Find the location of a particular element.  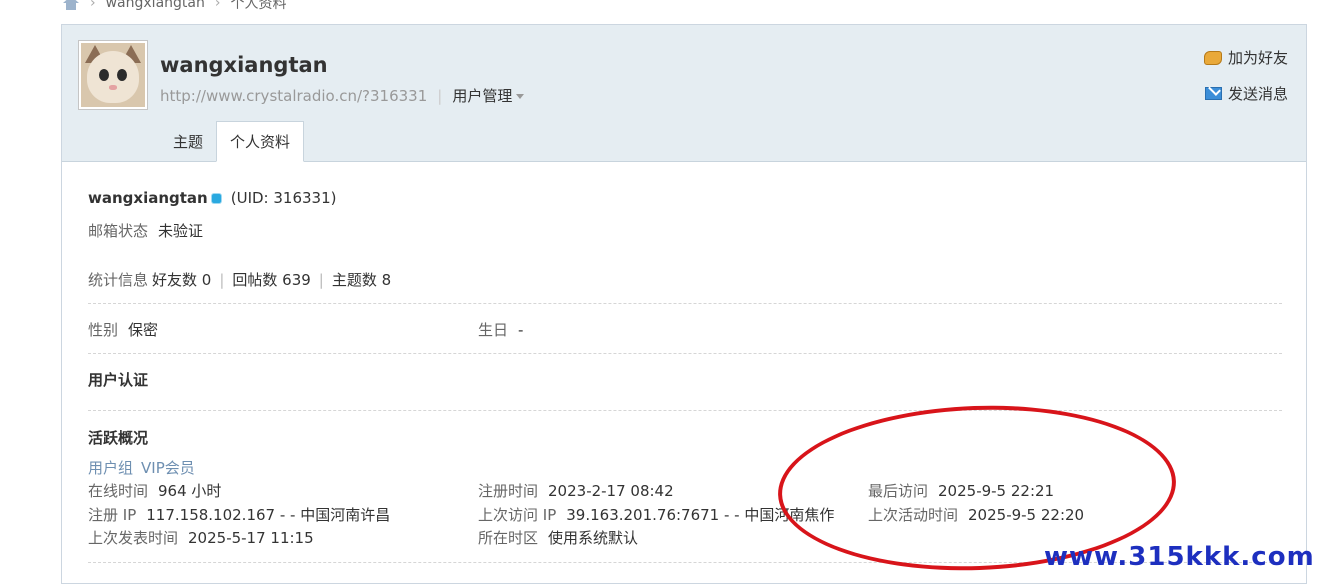

home-icon is located at coordinates (71, 5).